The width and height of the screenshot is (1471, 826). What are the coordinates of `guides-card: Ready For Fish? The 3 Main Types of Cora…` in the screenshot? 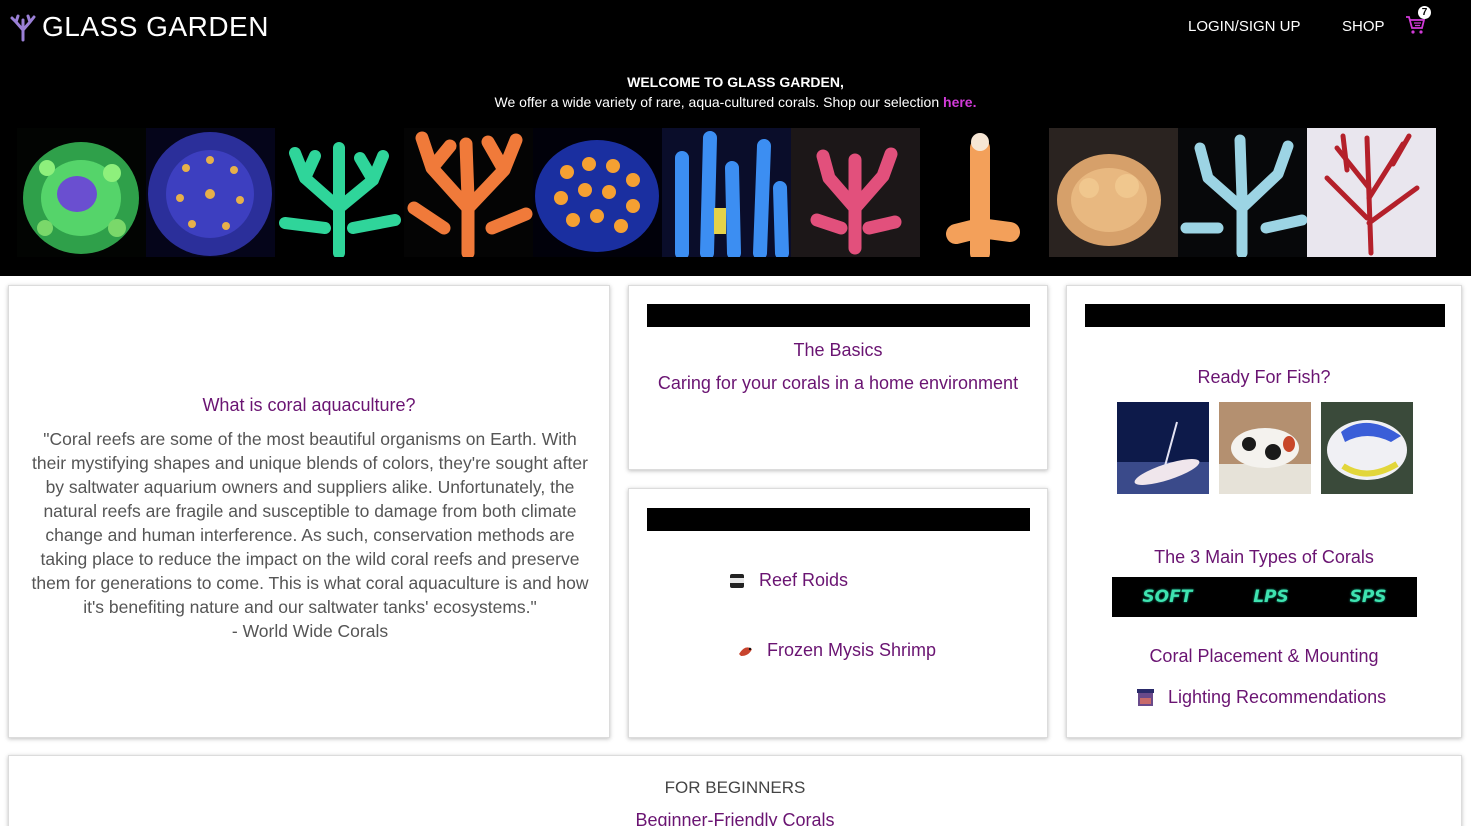 It's located at (1264, 511).